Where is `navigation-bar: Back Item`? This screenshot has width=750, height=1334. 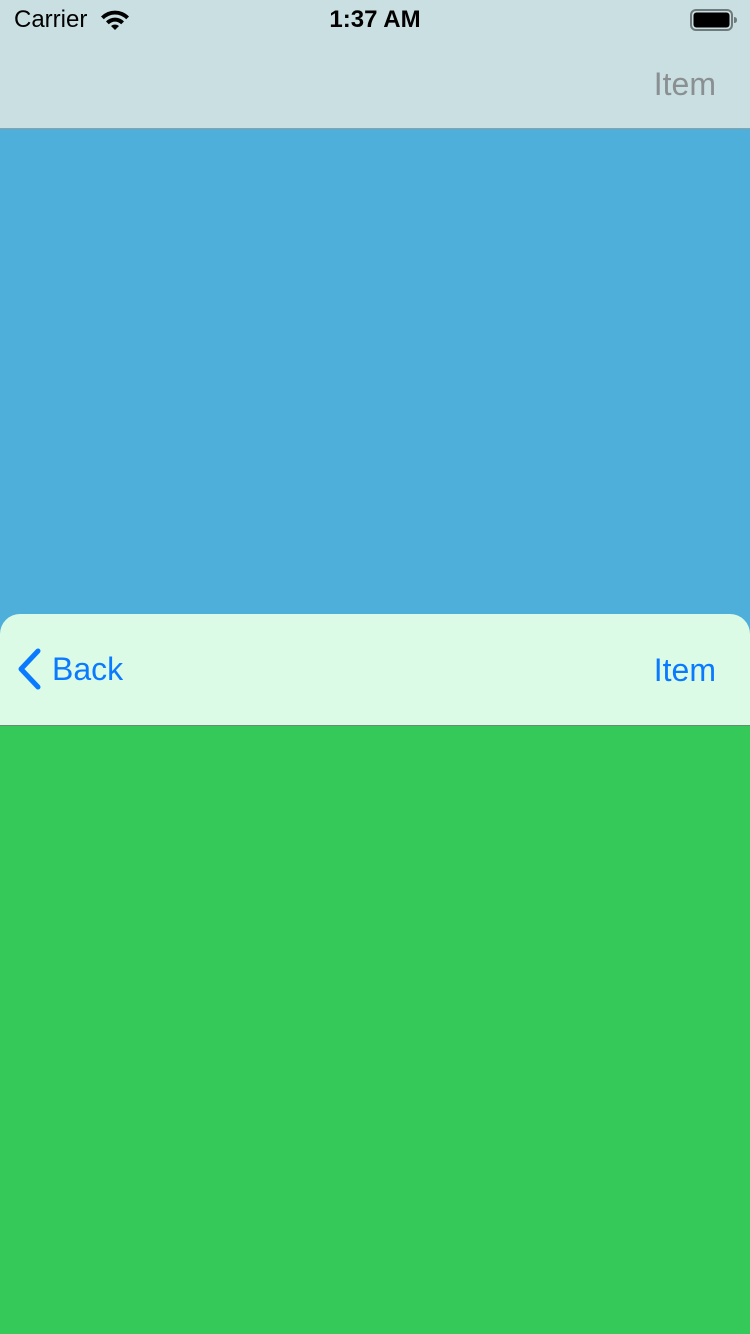 navigation-bar: Back Item is located at coordinates (375, 670).